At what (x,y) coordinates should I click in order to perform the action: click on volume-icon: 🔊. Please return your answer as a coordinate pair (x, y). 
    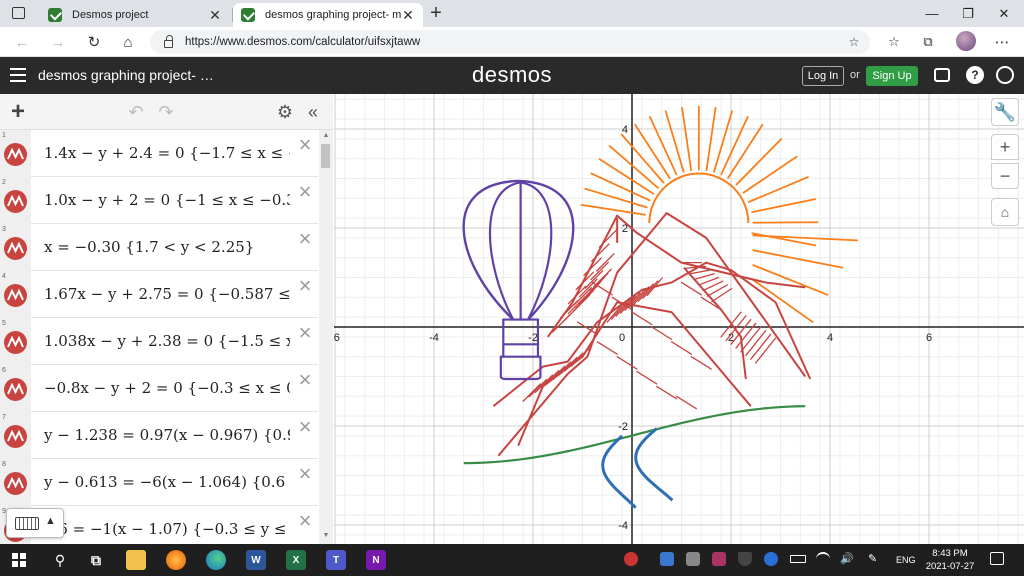
    Looking at the image, I should click on (847, 559).